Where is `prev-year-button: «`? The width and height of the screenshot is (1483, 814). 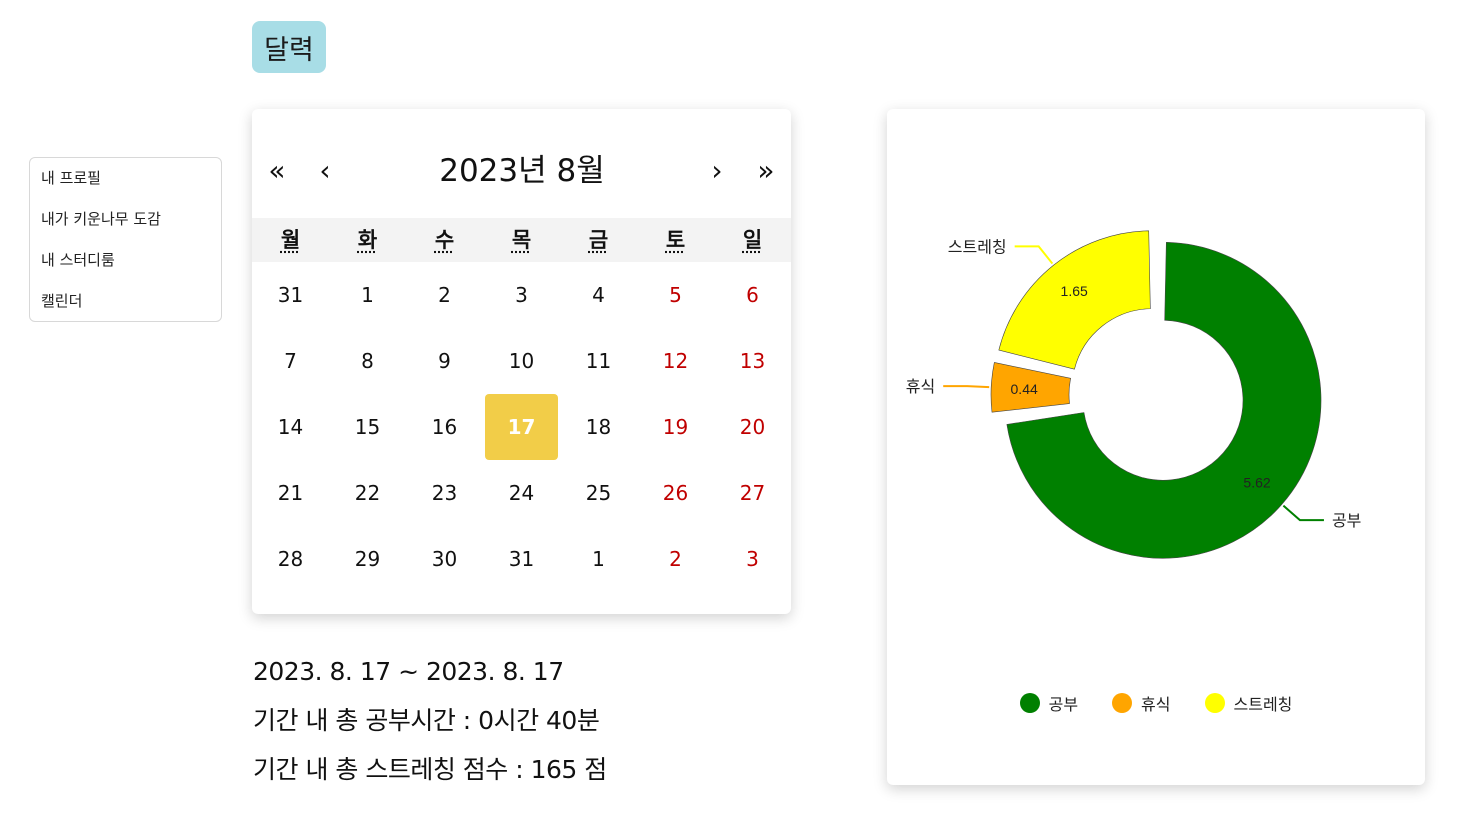 prev-year-button: « is located at coordinates (277, 171).